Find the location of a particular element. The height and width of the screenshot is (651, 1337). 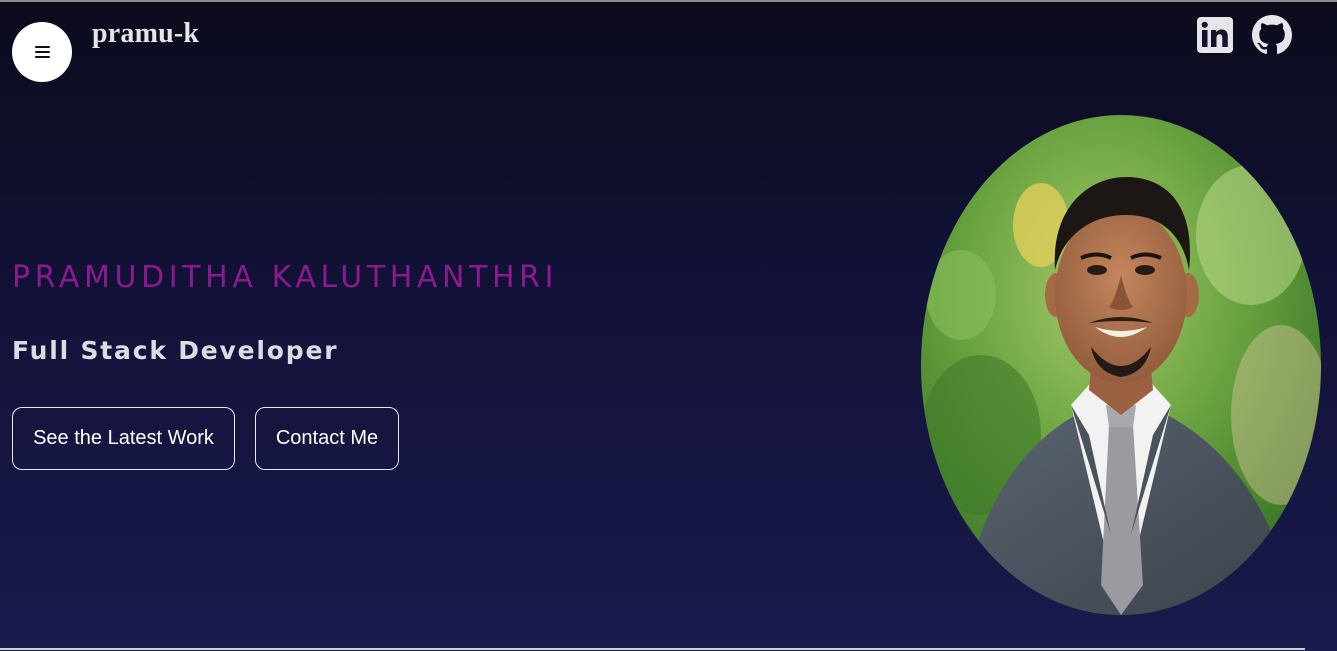

github-link is located at coordinates (1272, 35).